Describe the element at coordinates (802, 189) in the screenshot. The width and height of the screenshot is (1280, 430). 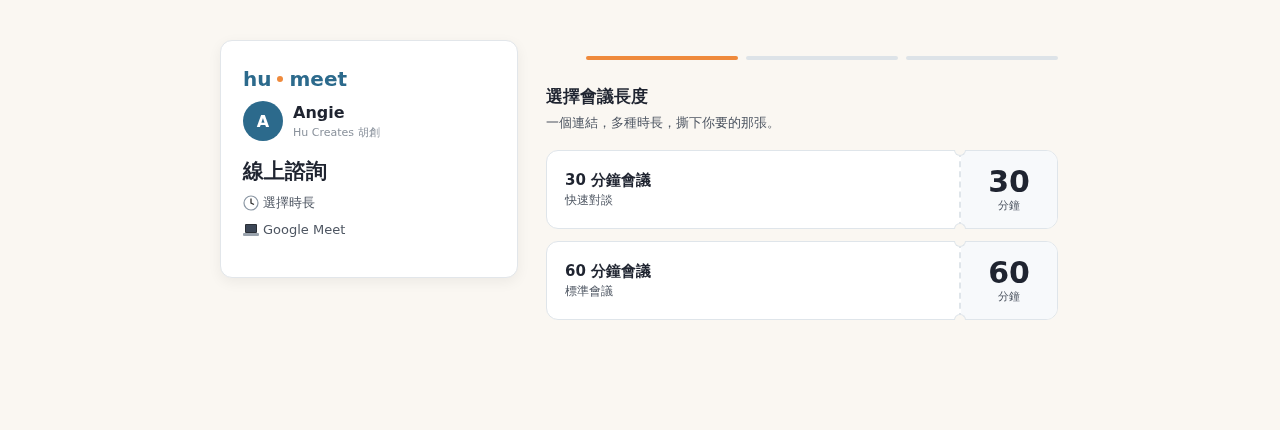
I see `duration-option: 30 分鐘會議 快速對談 30 分鐘` at that location.